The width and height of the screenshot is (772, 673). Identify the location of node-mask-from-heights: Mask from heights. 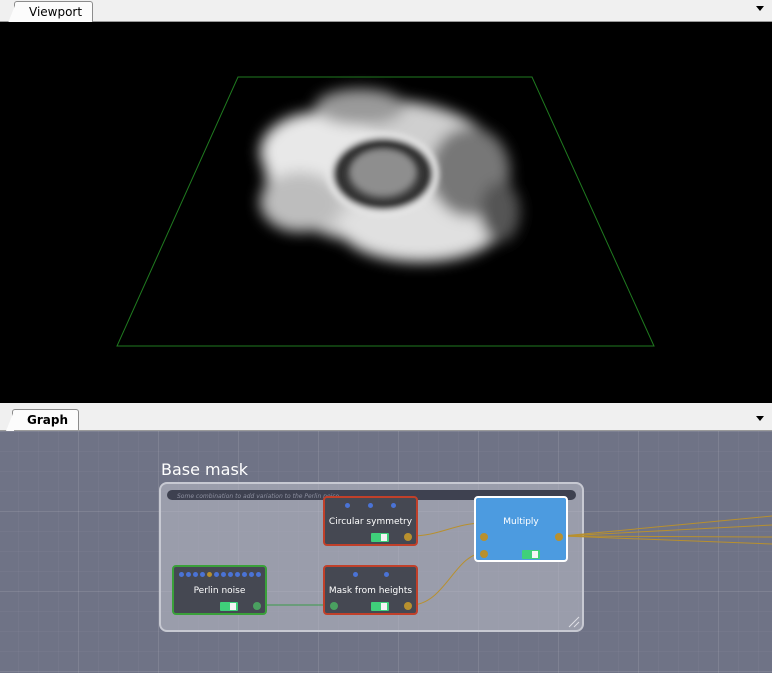
(370, 590).